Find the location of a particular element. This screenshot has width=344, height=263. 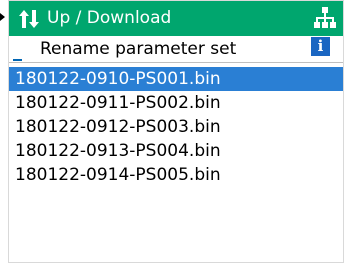

list-item: 180122-0913-PS004.bin is located at coordinates (176, 151).